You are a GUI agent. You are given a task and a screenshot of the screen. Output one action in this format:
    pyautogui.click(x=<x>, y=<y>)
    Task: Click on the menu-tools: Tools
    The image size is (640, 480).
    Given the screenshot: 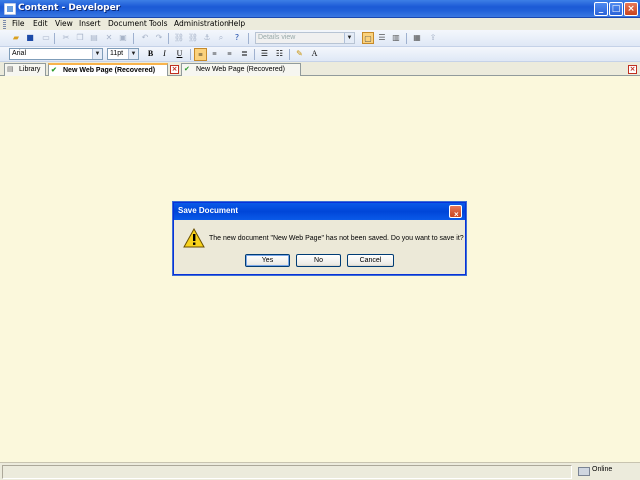 What is the action you would take?
    pyautogui.click(x=158, y=23)
    